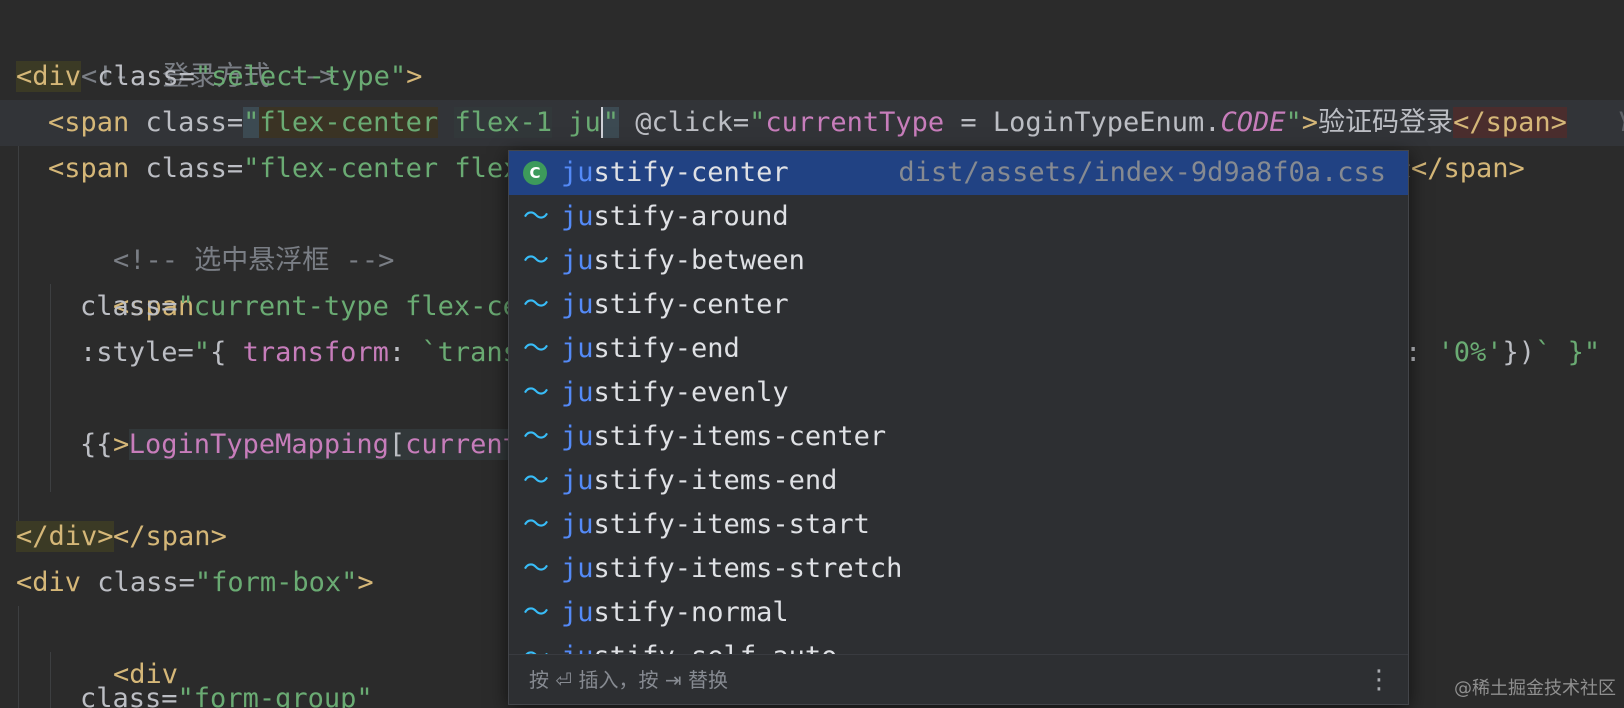 Image resolution: width=1624 pixels, height=708 pixels. What do you see at coordinates (1559, 352) in the screenshot?
I see `template-end: ` }` at bounding box center [1559, 352].